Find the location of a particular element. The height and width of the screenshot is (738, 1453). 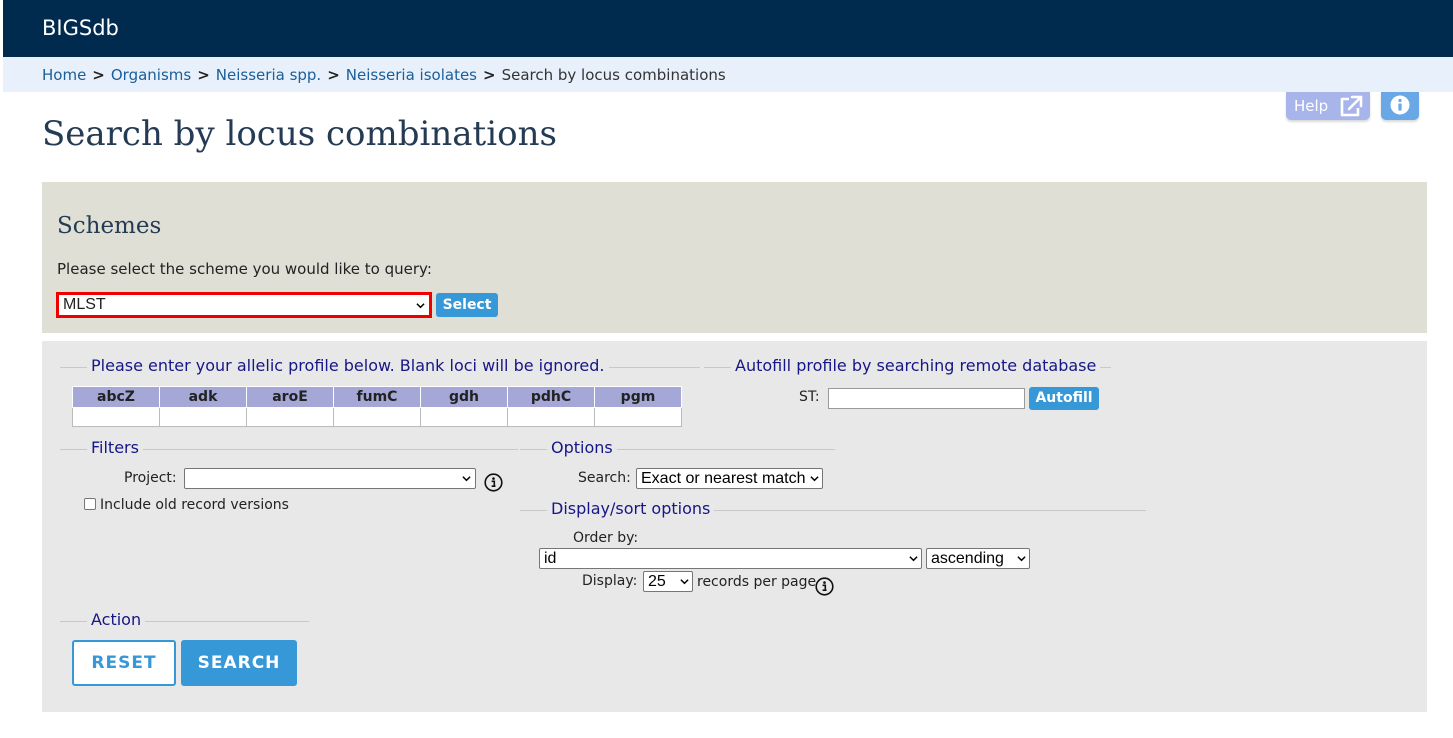

display-label: Display: is located at coordinates (610, 581).